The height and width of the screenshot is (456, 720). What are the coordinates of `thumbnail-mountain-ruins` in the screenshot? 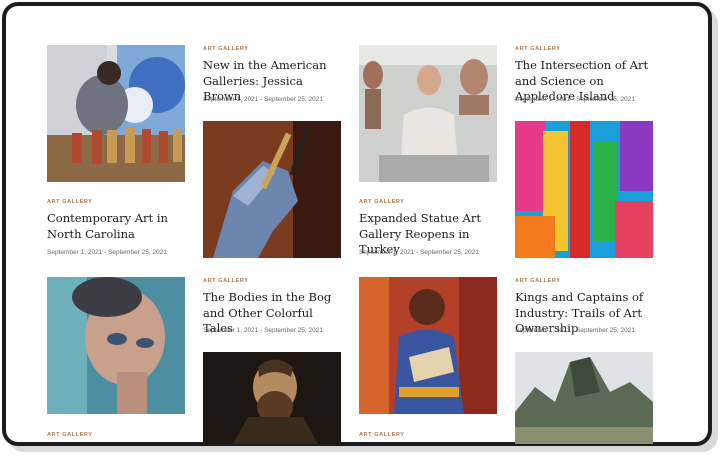 It's located at (584, 398).